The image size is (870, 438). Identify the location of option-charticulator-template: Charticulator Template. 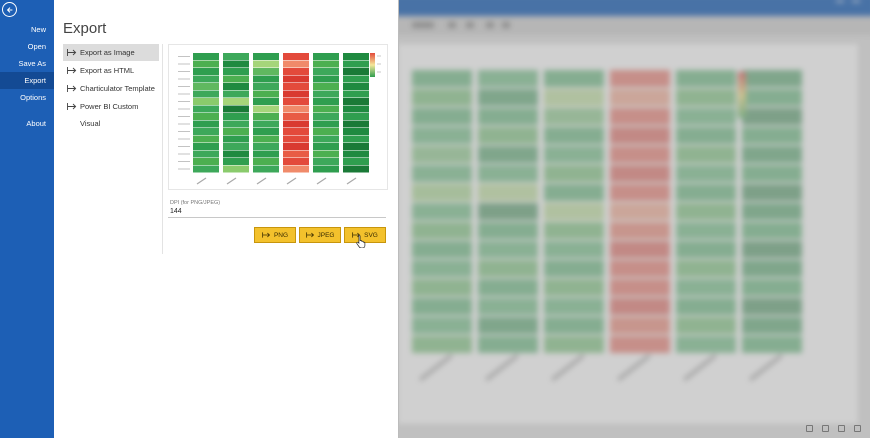
(111, 88).